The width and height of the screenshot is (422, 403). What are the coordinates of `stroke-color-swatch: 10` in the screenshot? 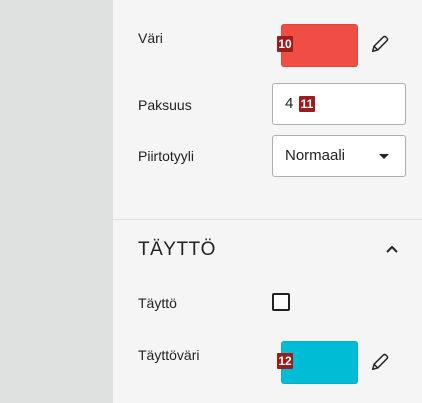 It's located at (317, 45).